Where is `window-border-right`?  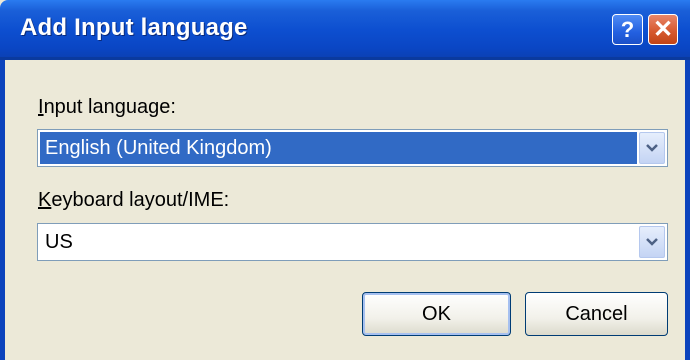 window-border-right is located at coordinates (687, 210).